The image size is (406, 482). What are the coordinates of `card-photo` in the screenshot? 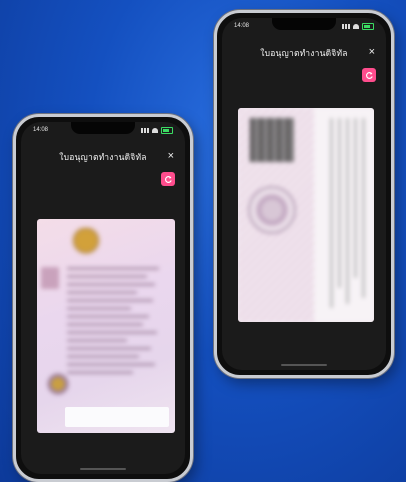 It's located at (50, 278).